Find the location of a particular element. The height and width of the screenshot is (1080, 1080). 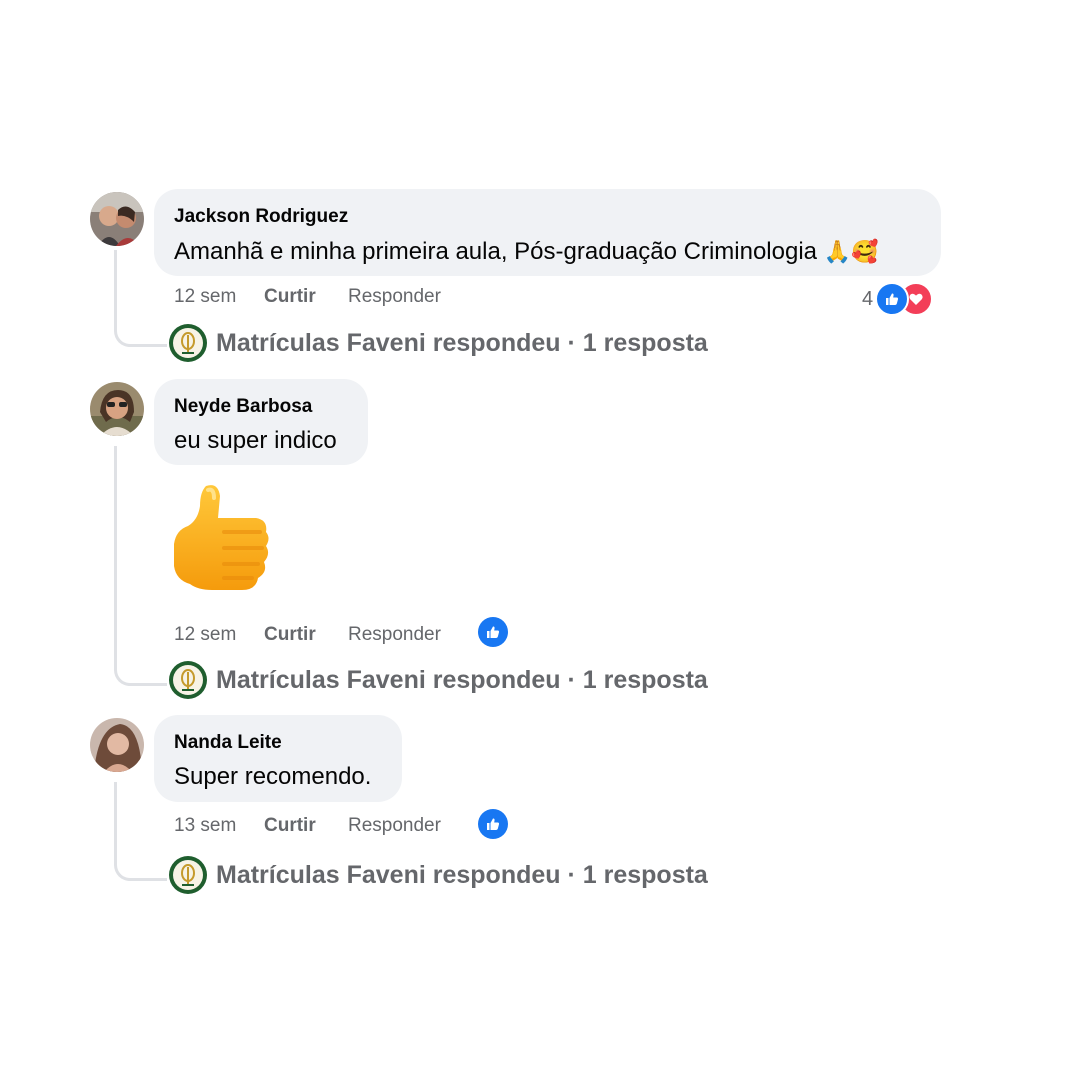

comment-time: 13 sem is located at coordinates (205, 825).